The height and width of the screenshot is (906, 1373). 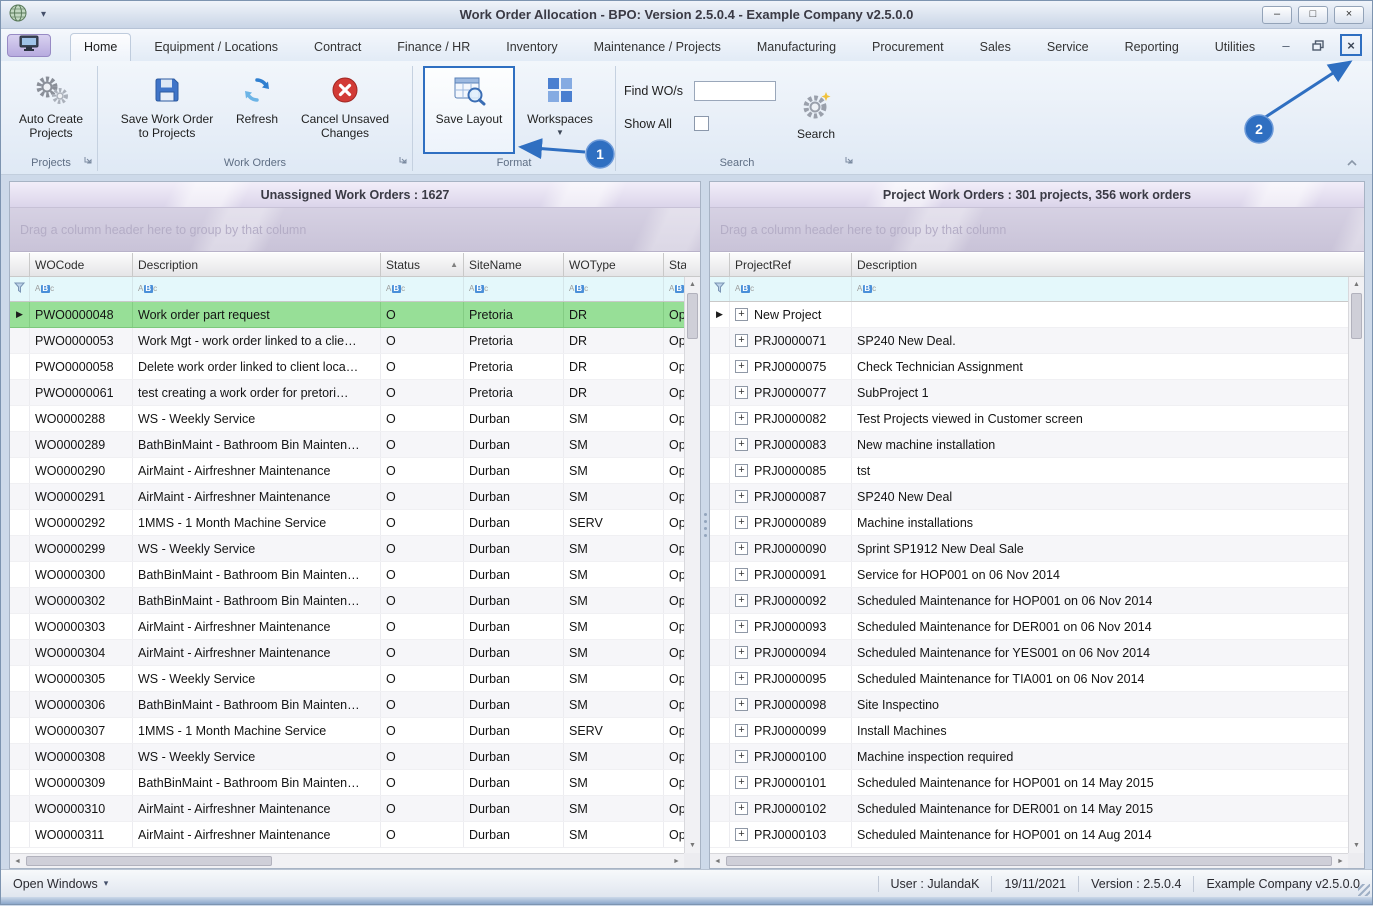 I want to click on workspaces-button: Workspaces ▼, so click(x=560, y=105).